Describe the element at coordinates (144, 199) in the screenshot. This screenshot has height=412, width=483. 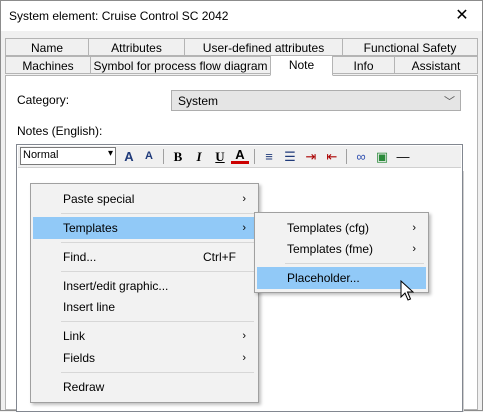
I see `menu-item-paste-special: Paste special ›` at that location.